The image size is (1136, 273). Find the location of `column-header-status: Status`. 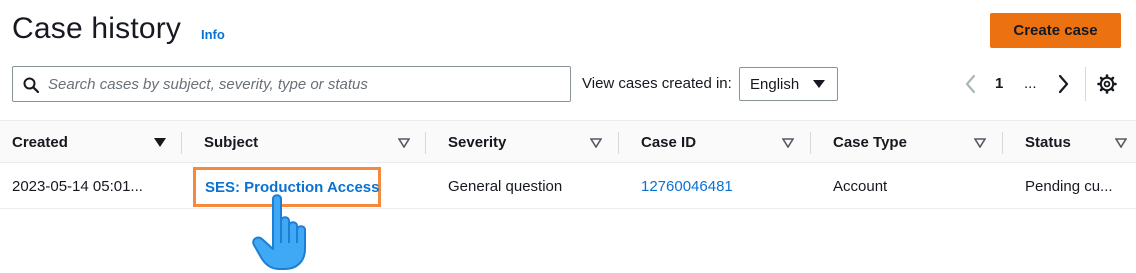

column-header-status: Status is located at coordinates (1077, 142).